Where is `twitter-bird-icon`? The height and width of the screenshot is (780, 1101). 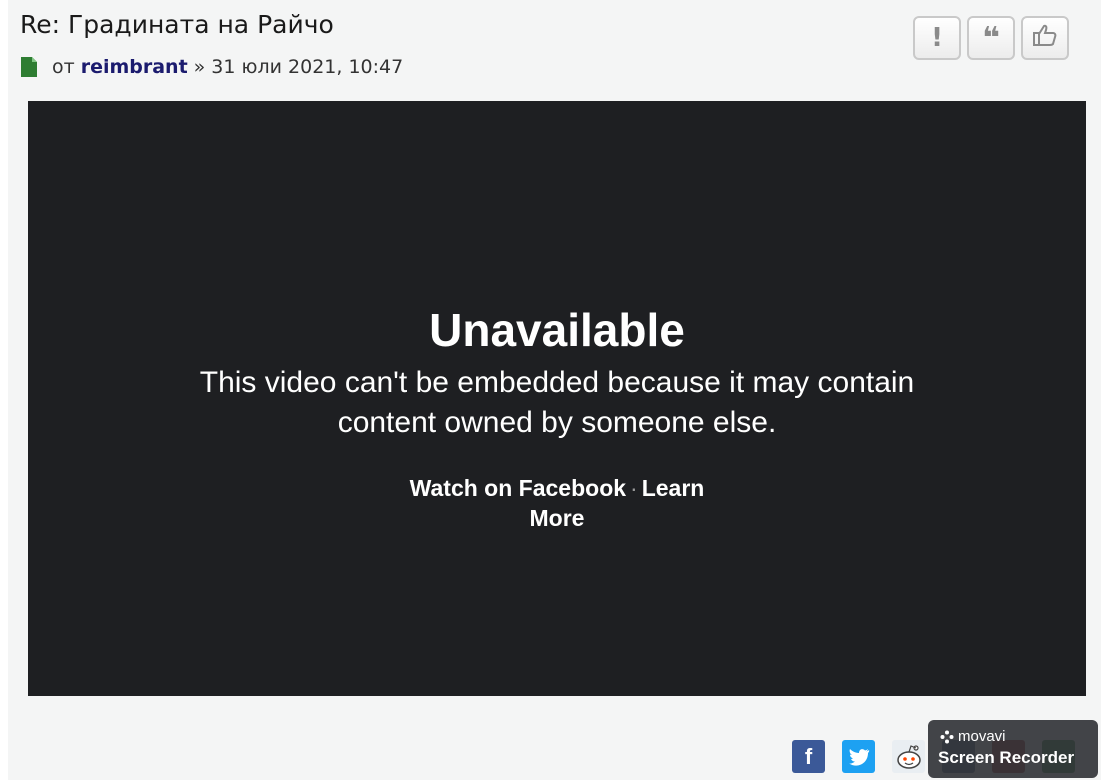
twitter-bird-icon is located at coordinates (858, 757).